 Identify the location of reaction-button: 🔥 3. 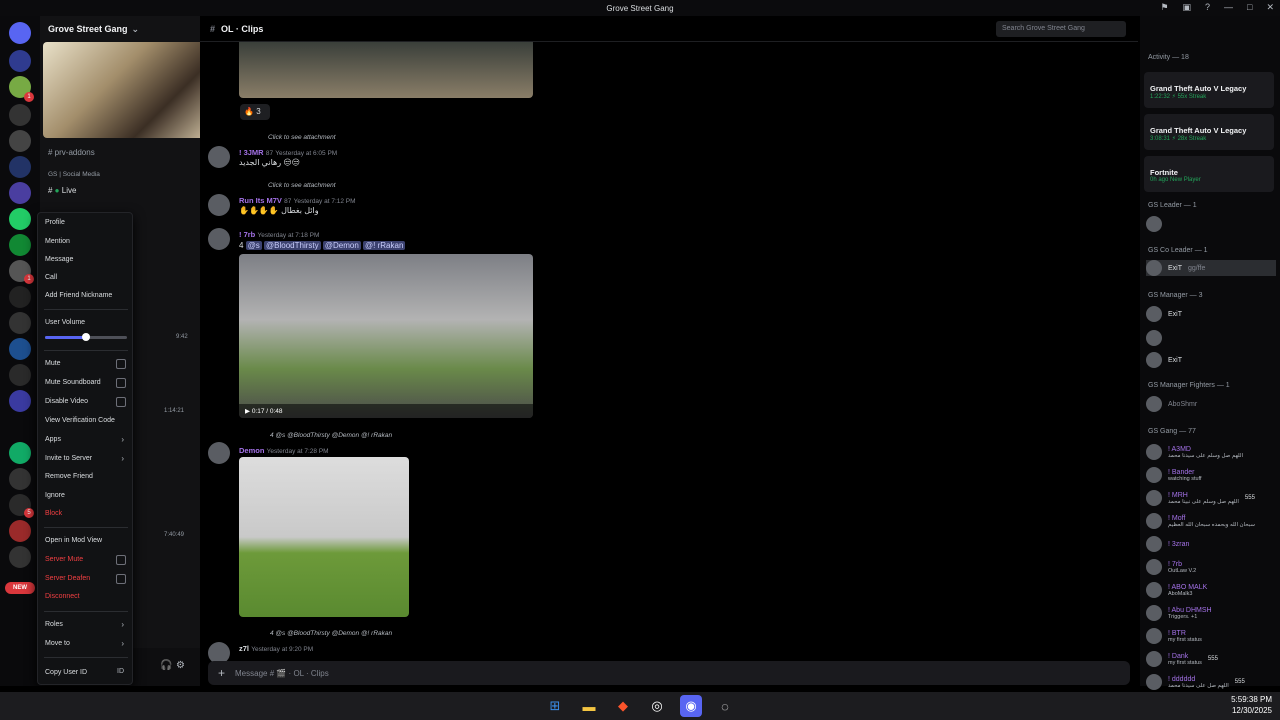
(255, 112).